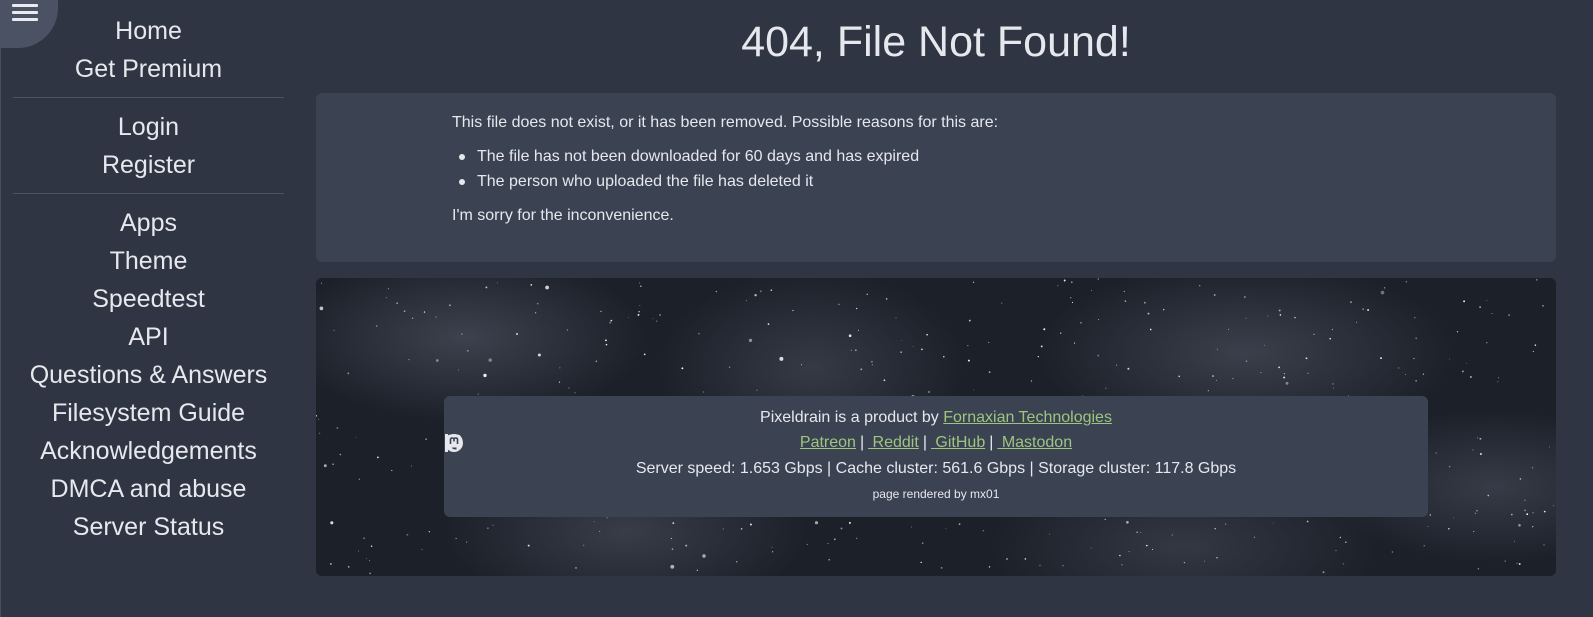  What do you see at coordinates (148, 165) in the screenshot?
I see `sidebar-item-register: Register` at bounding box center [148, 165].